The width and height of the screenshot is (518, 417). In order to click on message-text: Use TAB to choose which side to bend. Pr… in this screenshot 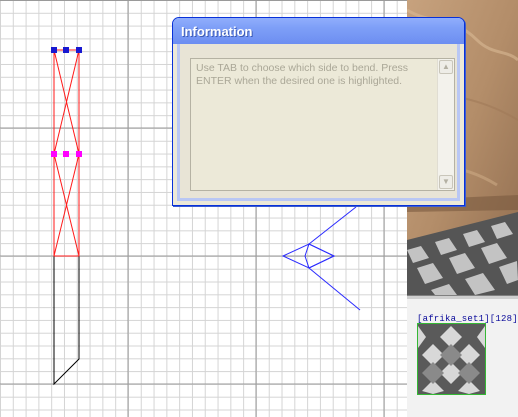, I will do `click(302, 74)`.